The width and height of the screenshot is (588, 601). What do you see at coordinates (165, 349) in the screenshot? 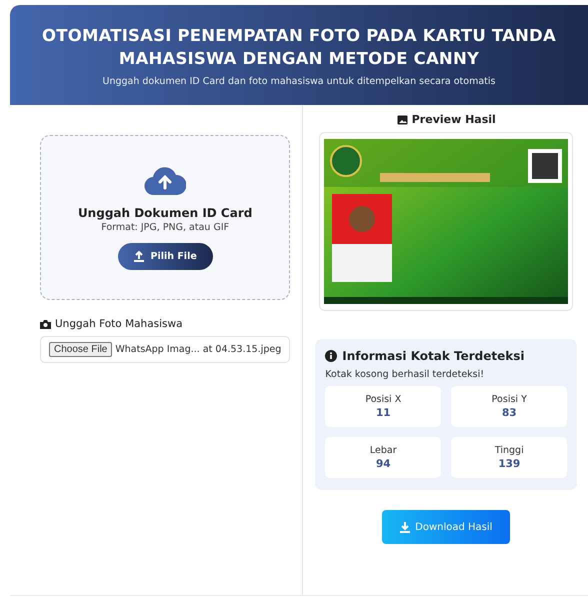
I see `file-input: Choose File WhatsApp Imag... at 04.53.15.jpeg` at bounding box center [165, 349].